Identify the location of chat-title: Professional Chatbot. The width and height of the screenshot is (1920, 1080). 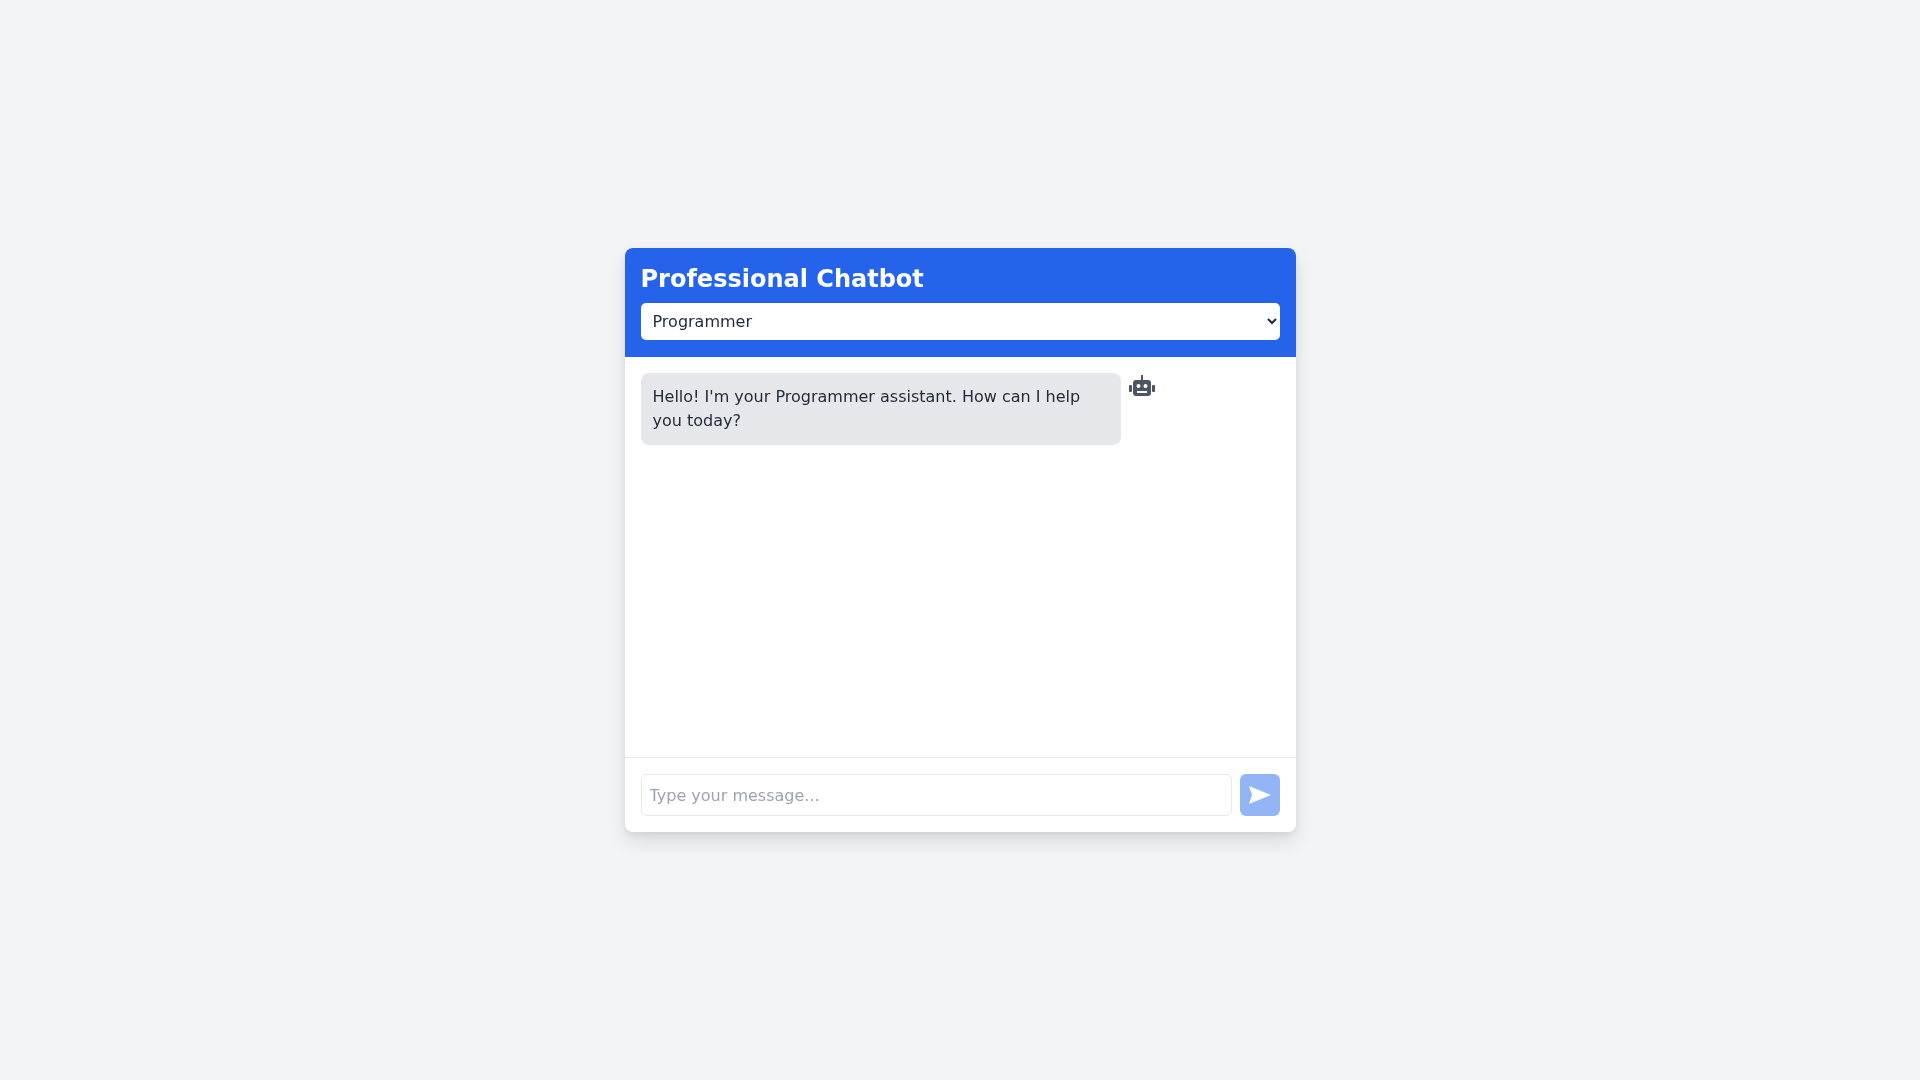
(782, 279).